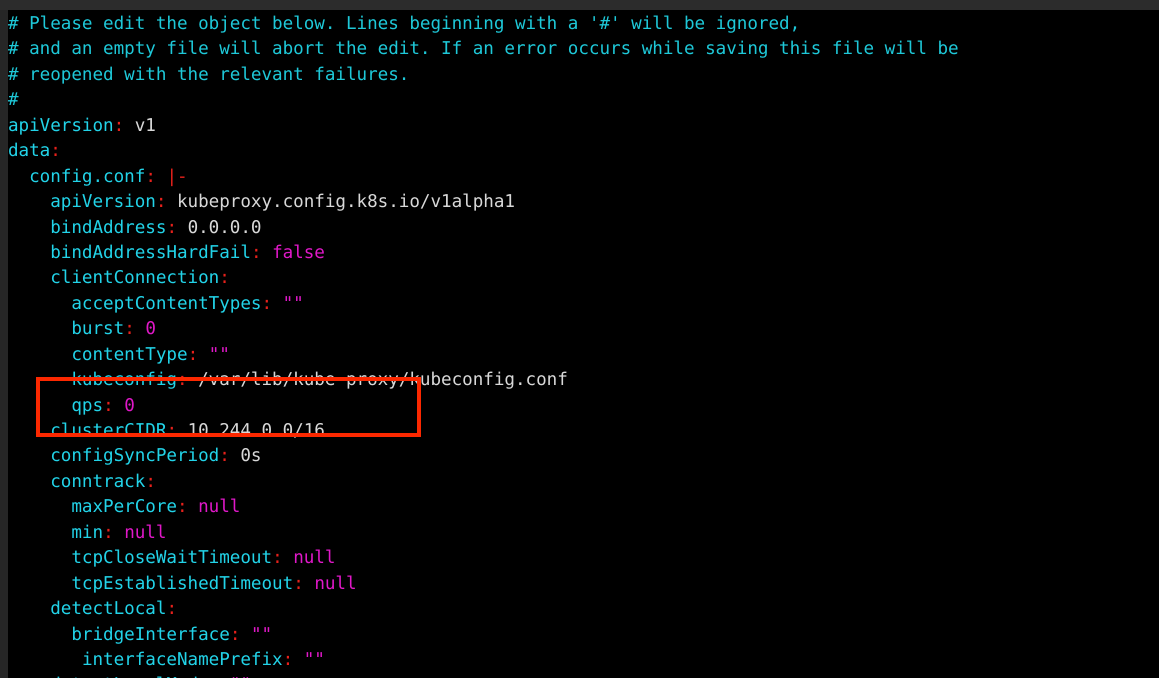  I want to click on code-line: interfaceNamePrefix: "", so click(483, 660).